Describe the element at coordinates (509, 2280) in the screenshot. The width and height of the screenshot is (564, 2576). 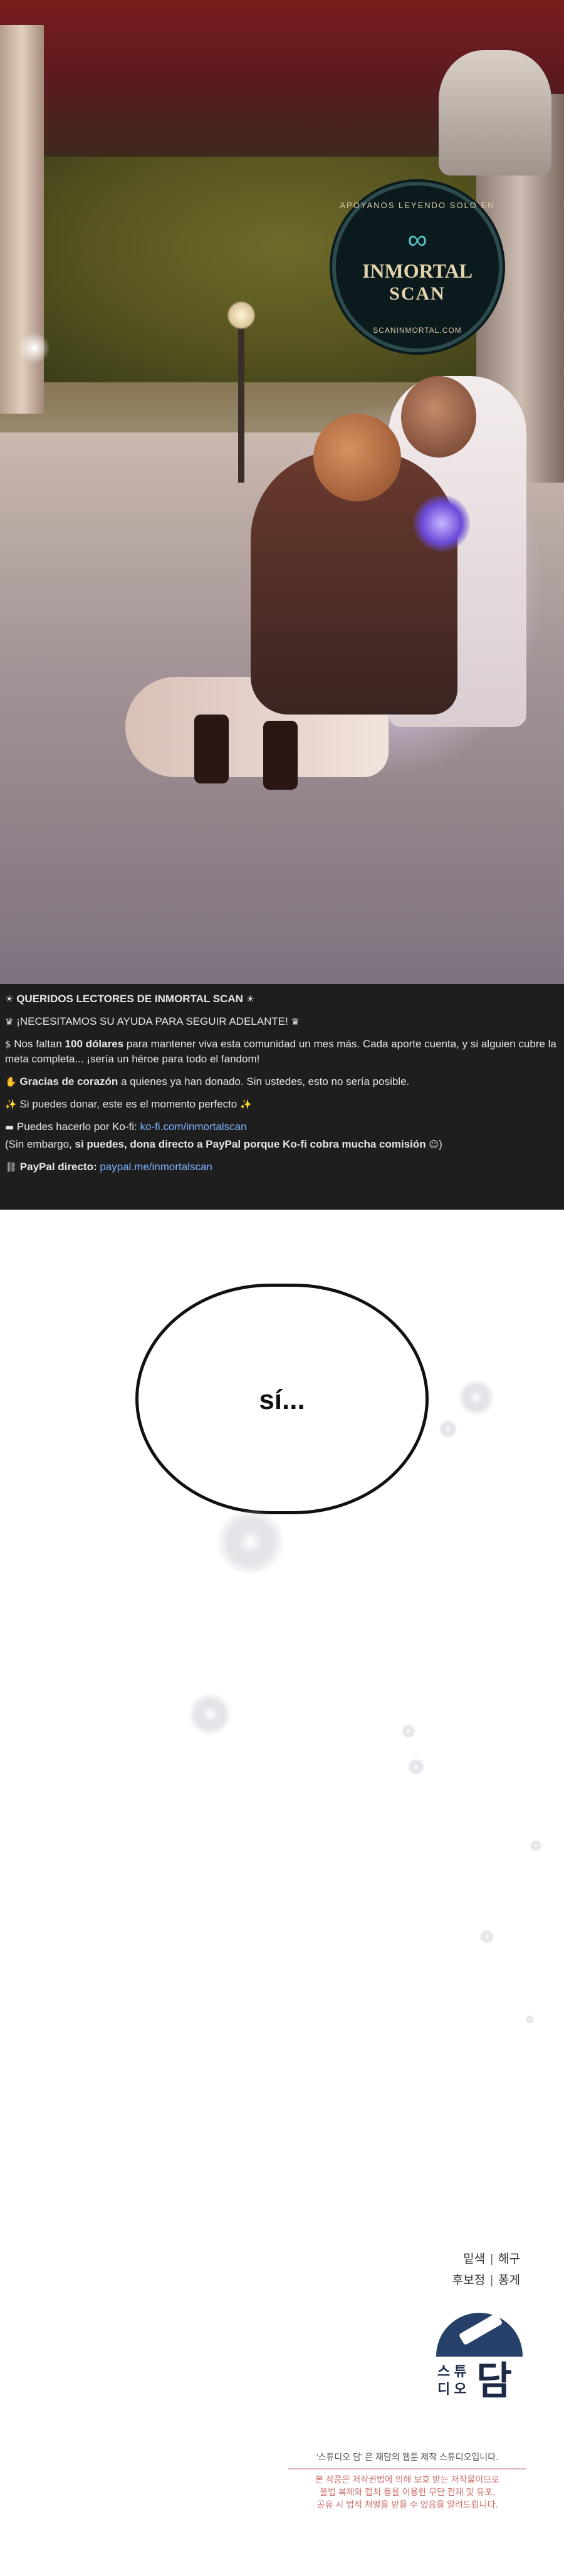
I see `credit-name-2: 퐁게` at that location.